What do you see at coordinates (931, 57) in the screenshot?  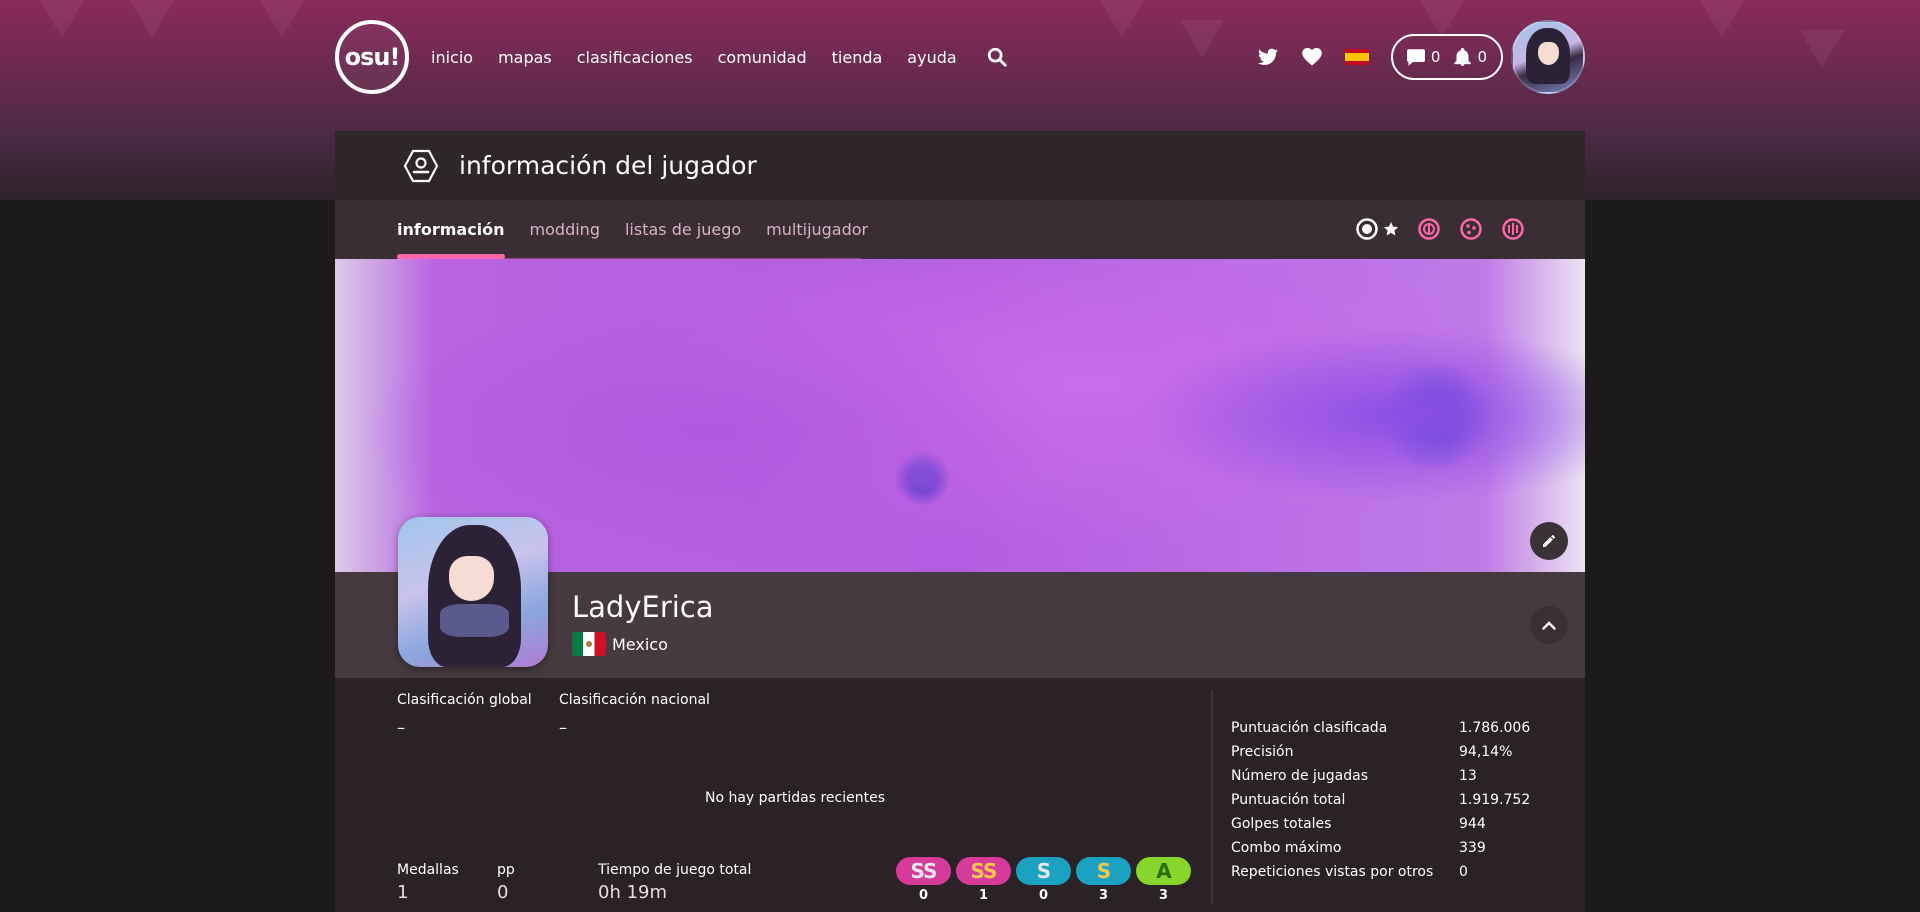 I see `nav-link-ayuda: ayuda` at bounding box center [931, 57].